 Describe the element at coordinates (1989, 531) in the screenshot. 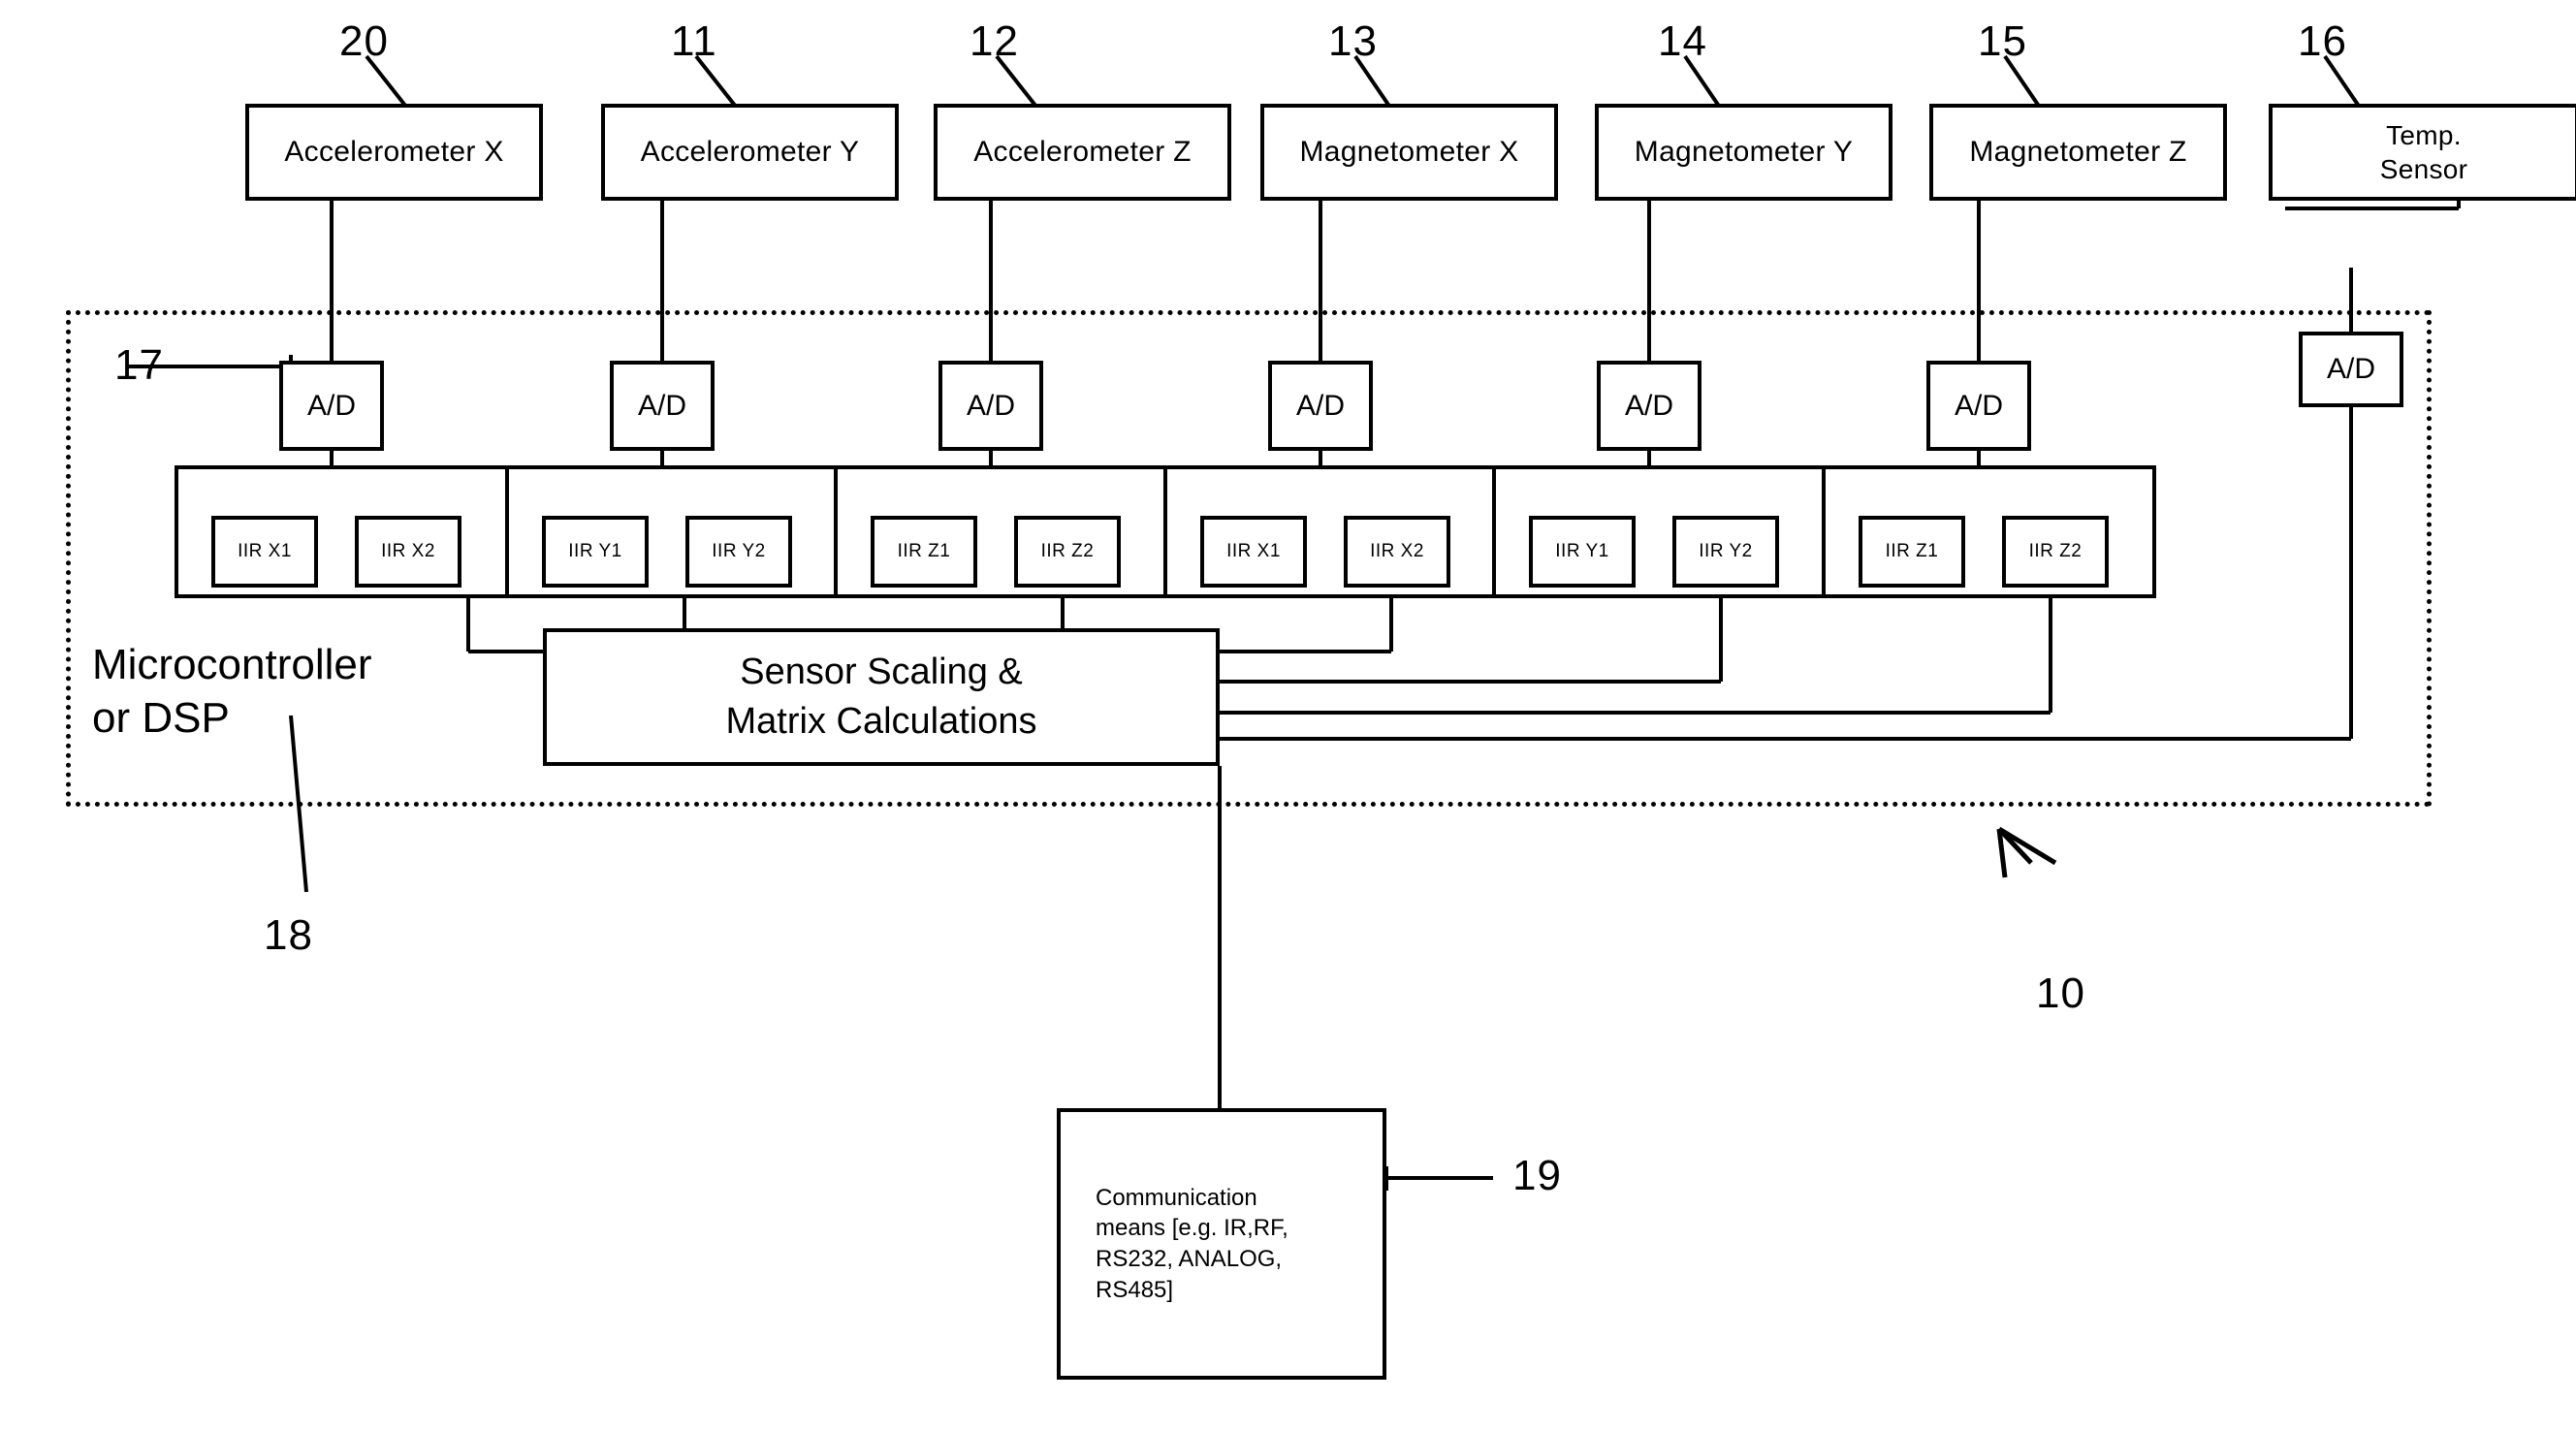

I see `iir-group-magnetometer-z: IIR Z1 IIR Z2` at that location.